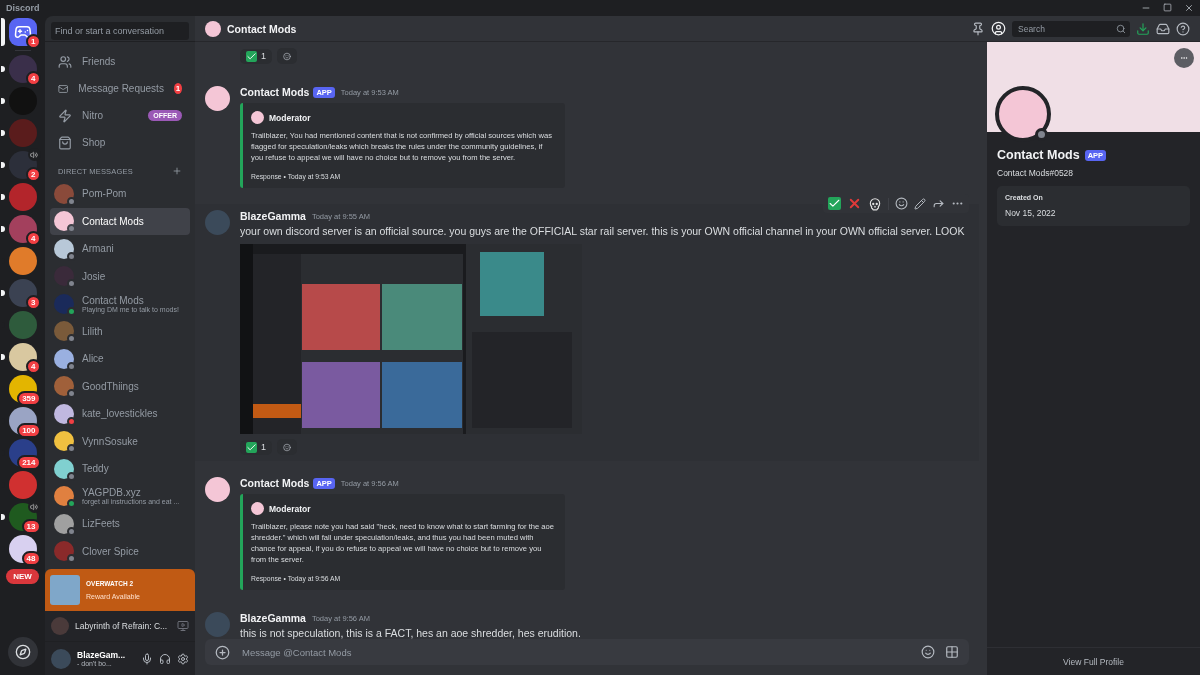  I want to click on profile-name: Contact Mods, so click(1038, 155).